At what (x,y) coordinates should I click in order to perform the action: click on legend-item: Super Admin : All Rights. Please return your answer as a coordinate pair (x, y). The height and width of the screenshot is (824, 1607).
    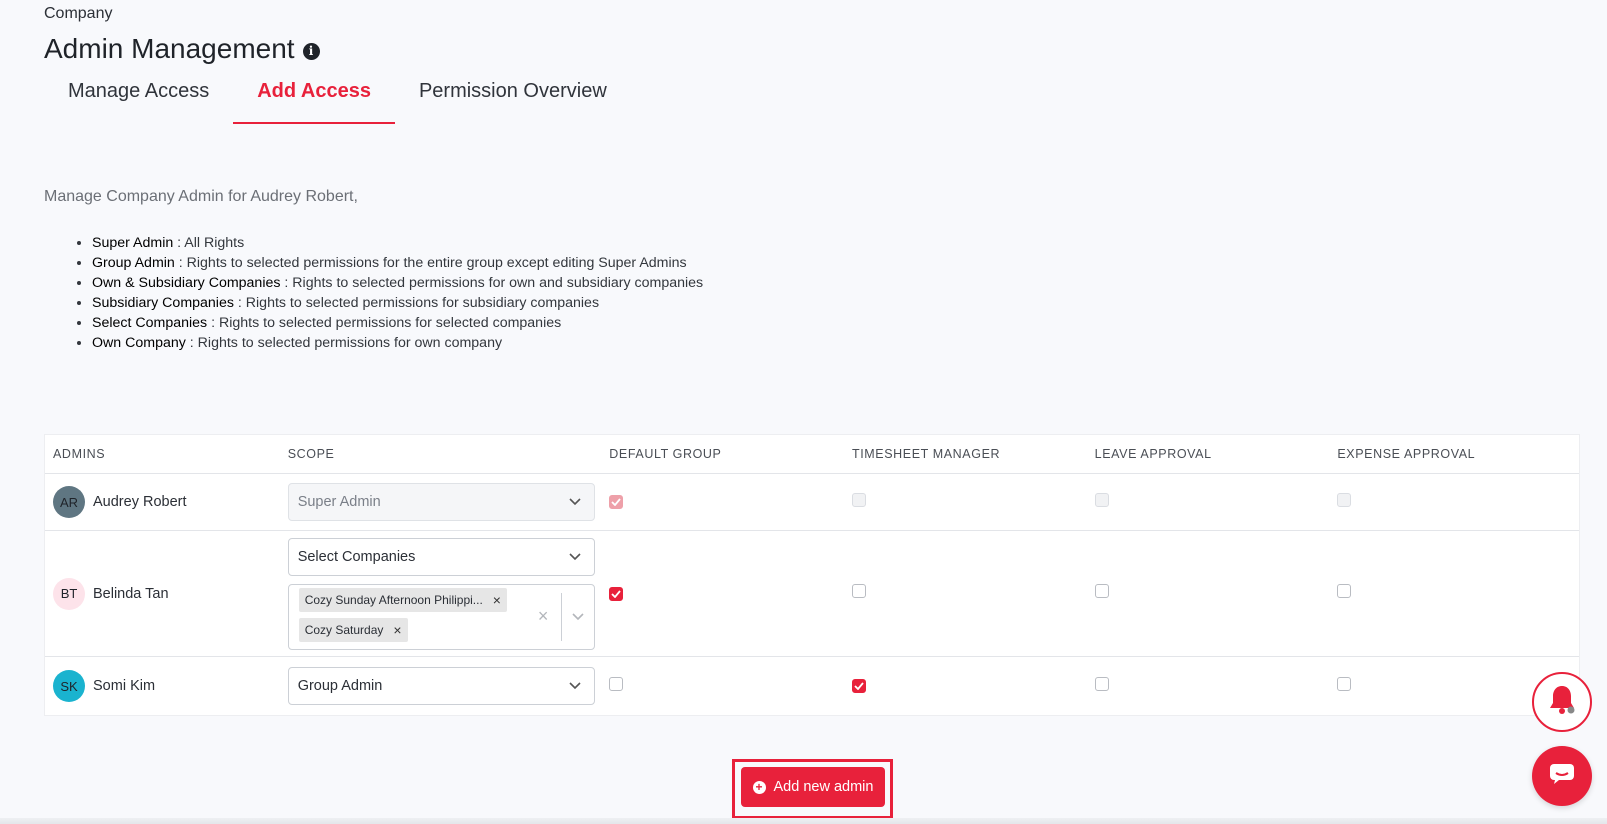
    Looking at the image, I should click on (397, 243).